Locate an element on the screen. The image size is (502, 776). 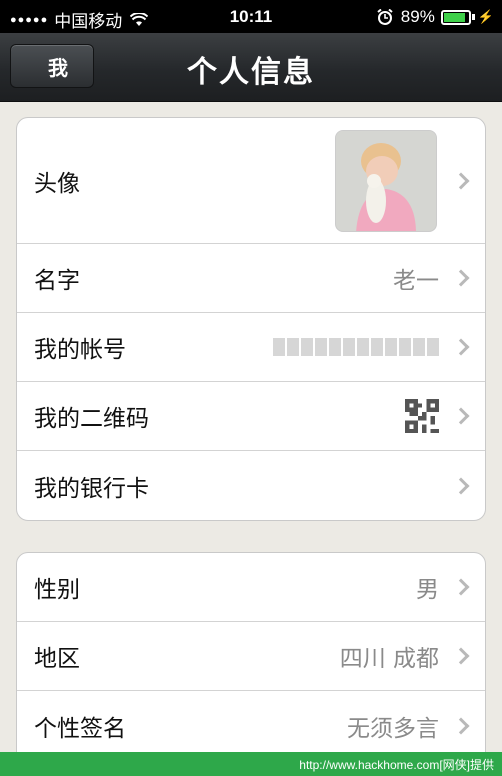
battery-tip is located at coordinates (473, 17).